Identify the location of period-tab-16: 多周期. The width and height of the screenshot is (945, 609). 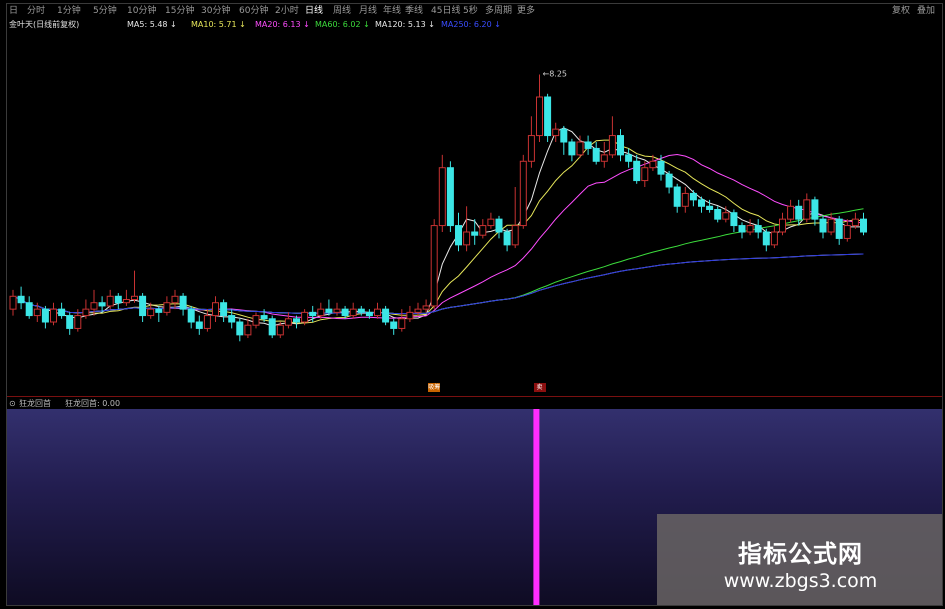
(498, 11).